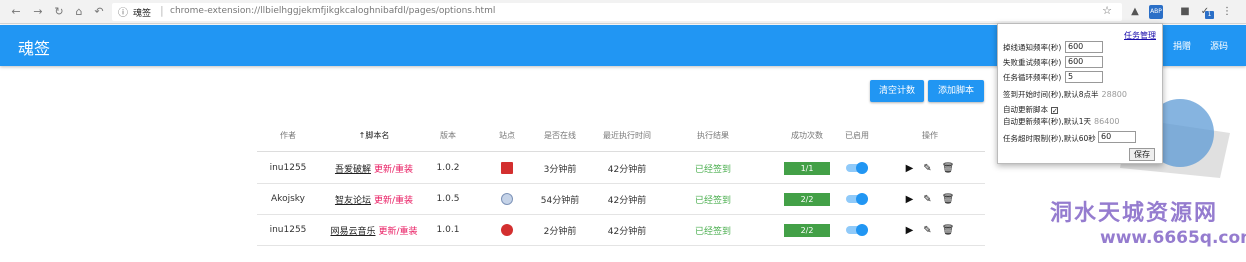 This screenshot has height=262, width=1246. I want to click on zhiyou-icon, so click(507, 199).